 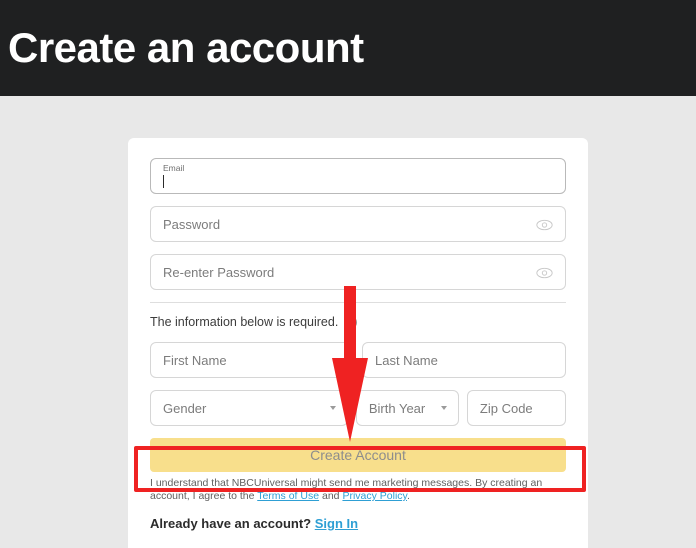 I want to click on create-account-wrapper: Create Account, so click(x=358, y=455).